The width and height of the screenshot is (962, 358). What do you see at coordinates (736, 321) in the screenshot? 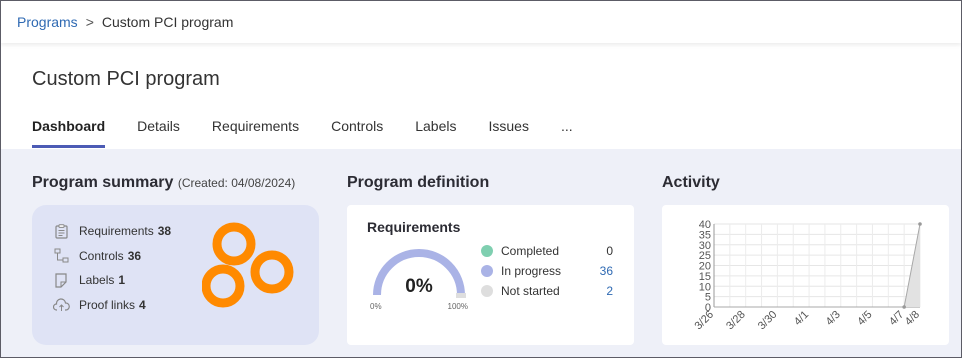
I see `x-tick-label: 3/28` at bounding box center [736, 321].